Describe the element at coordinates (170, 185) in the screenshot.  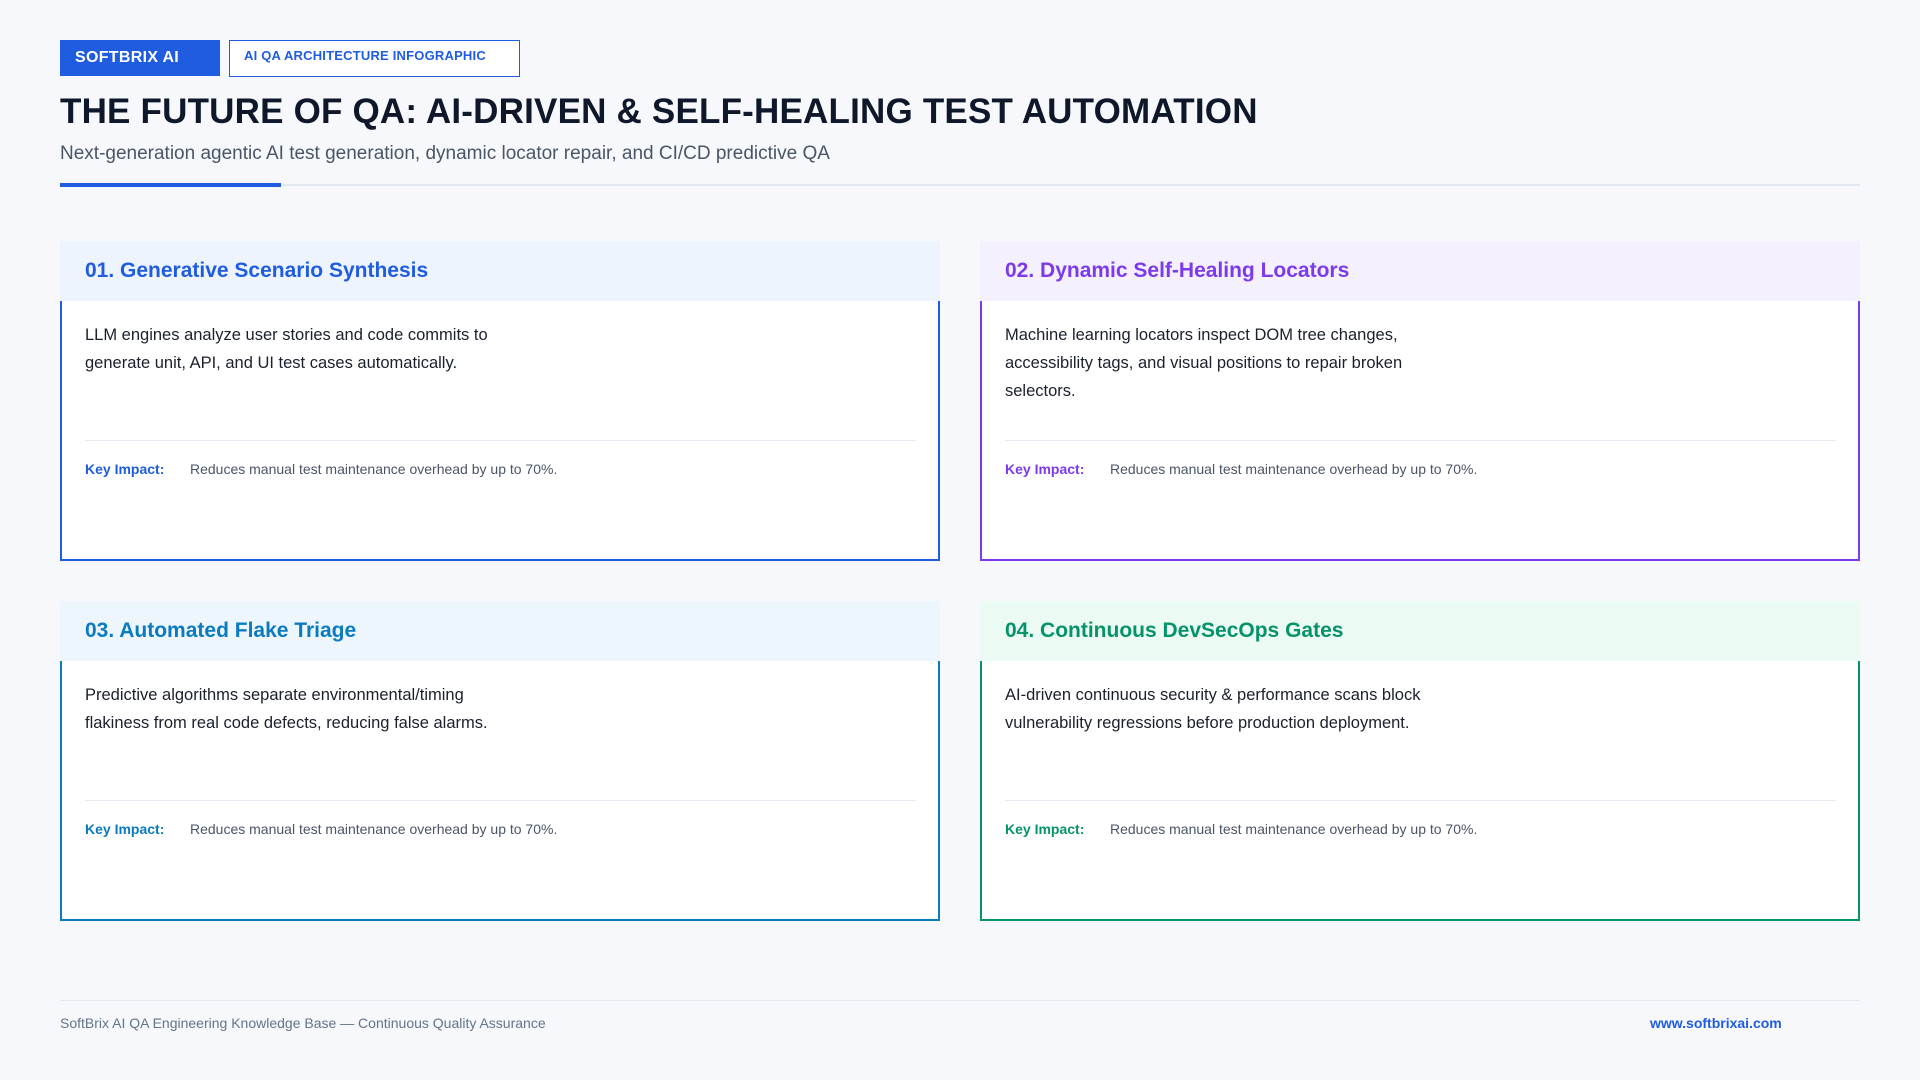
I see `header-divider-accent` at that location.